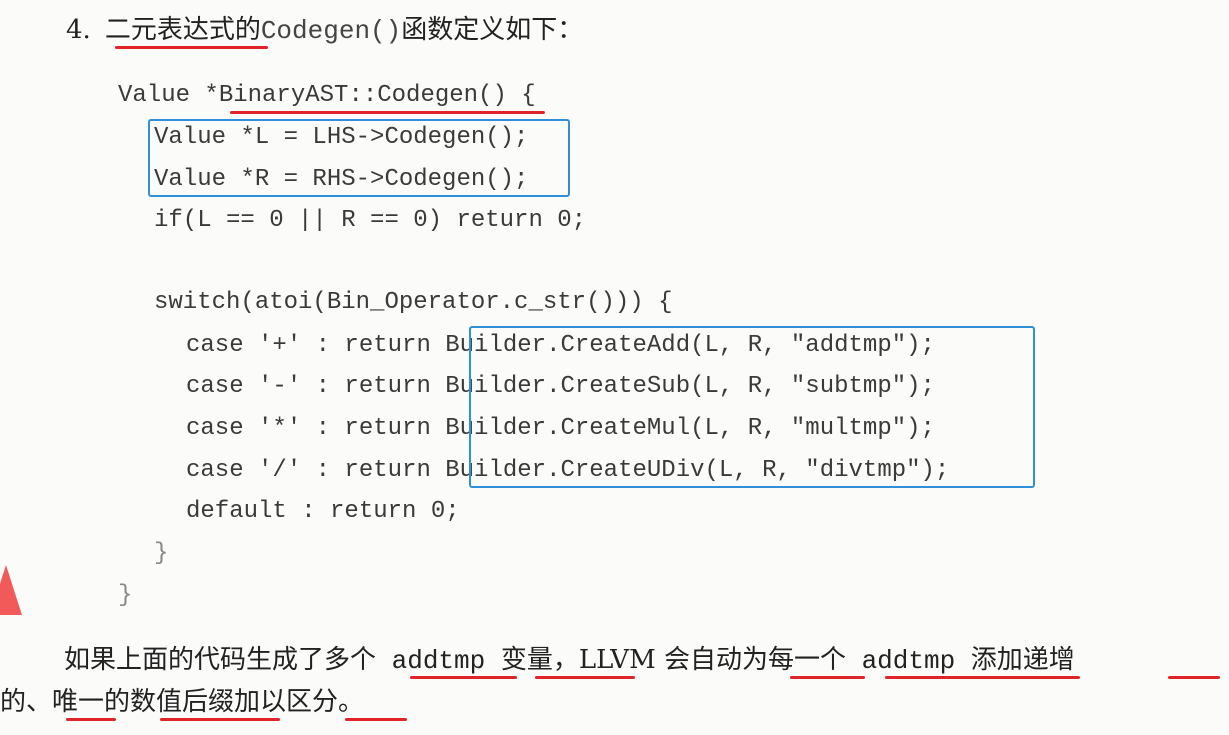 This screenshot has height=735, width=1229. Describe the element at coordinates (323, 511) in the screenshot. I see `code-line-default: default : return 0;` at that location.